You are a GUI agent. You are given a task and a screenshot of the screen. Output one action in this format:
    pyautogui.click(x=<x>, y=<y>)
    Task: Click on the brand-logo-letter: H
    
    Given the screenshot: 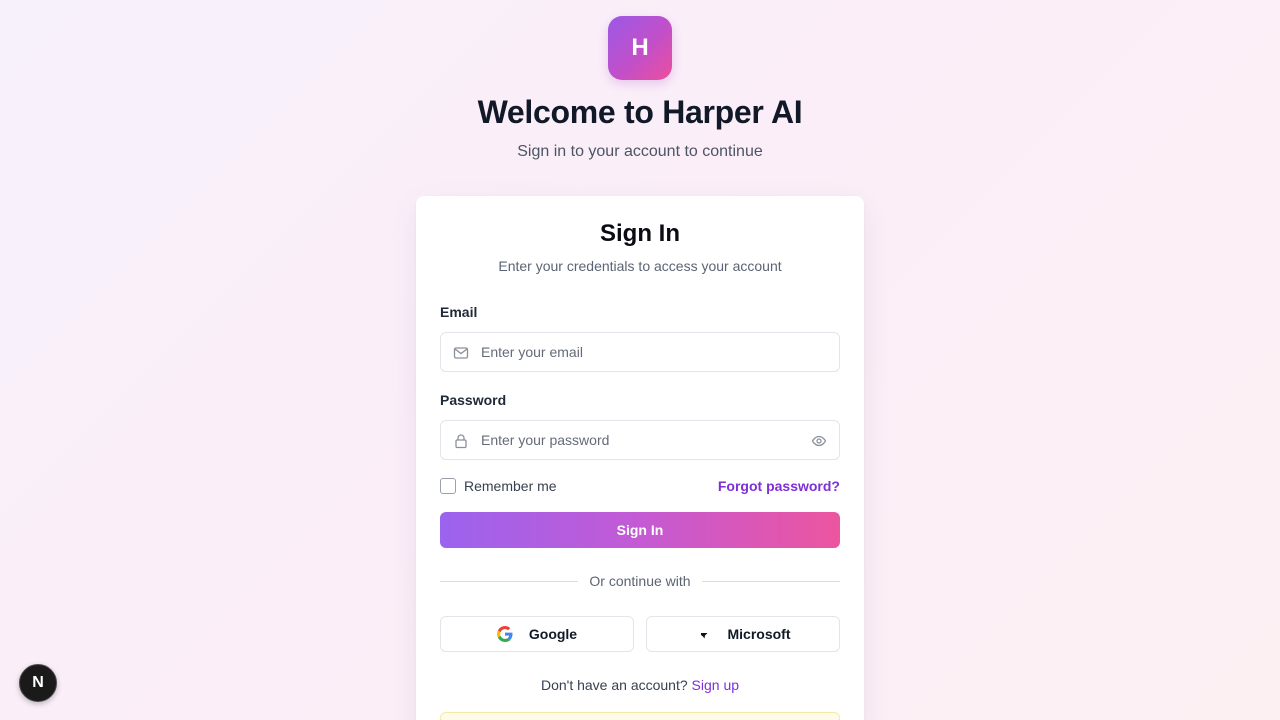 What is the action you would take?
    pyautogui.click(x=640, y=47)
    